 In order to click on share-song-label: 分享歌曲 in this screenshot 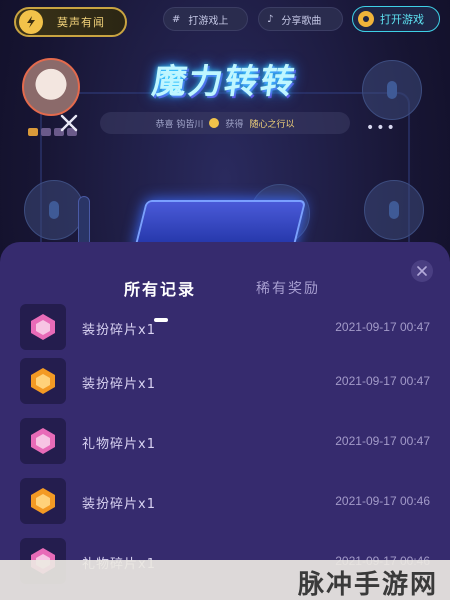, I will do `click(301, 21)`.